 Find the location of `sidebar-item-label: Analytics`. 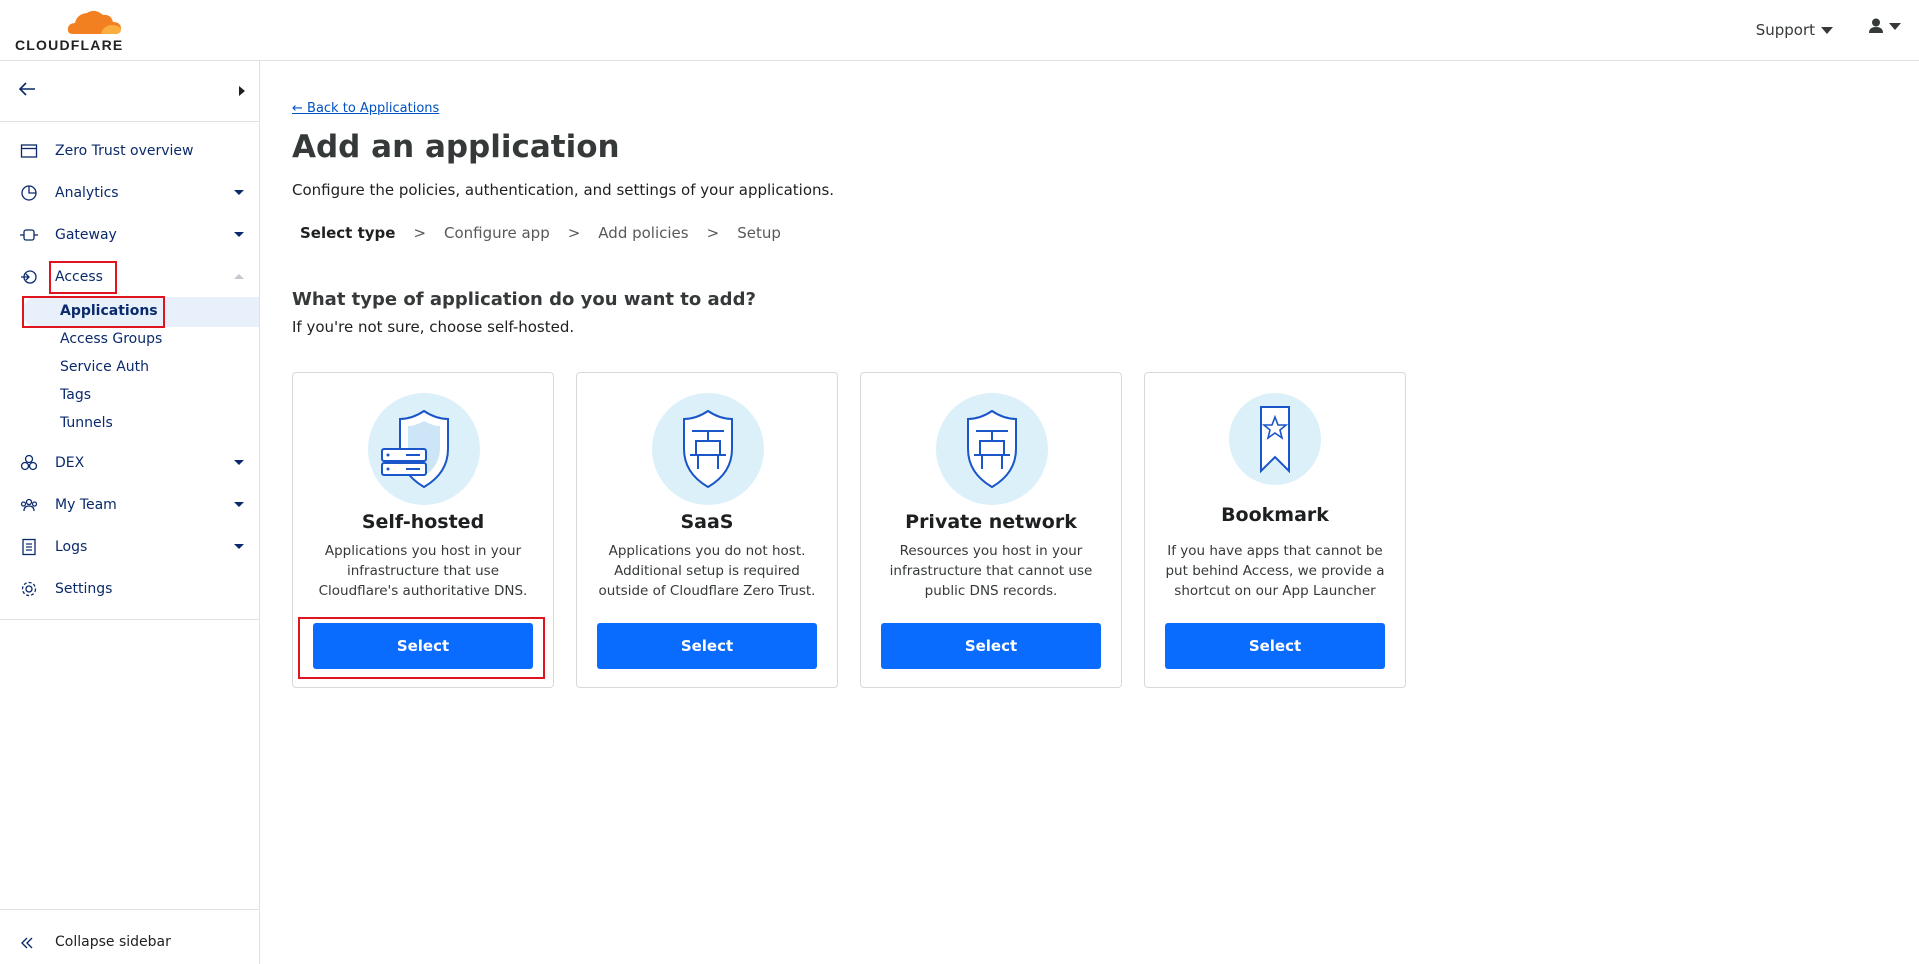

sidebar-item-label: Analytics is located at coordinates (87, 193).